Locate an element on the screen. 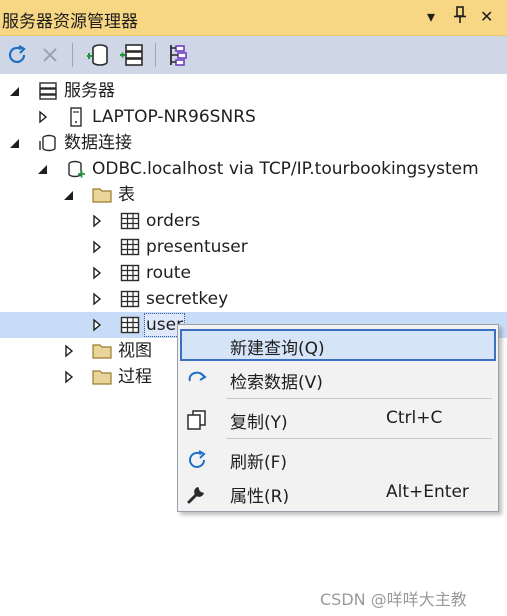  tree-node-label: 过程 is located at coordinates (135, 377).